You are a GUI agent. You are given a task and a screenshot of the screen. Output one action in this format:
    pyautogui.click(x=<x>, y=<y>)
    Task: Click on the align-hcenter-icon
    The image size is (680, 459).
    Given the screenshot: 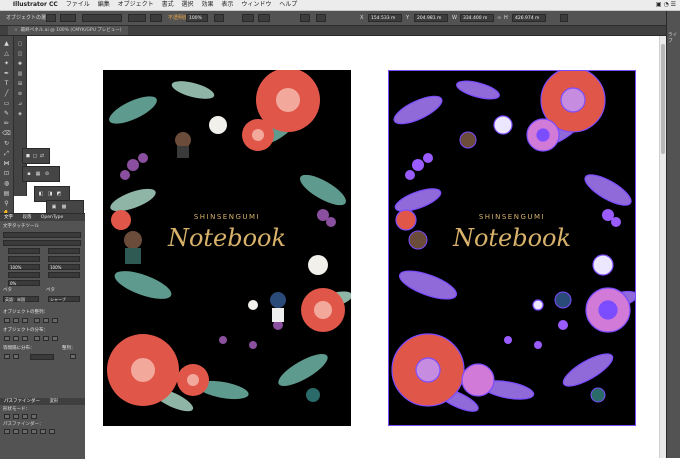 What is the action you would take?
    pyautogui.click(x=16, y=320)
    